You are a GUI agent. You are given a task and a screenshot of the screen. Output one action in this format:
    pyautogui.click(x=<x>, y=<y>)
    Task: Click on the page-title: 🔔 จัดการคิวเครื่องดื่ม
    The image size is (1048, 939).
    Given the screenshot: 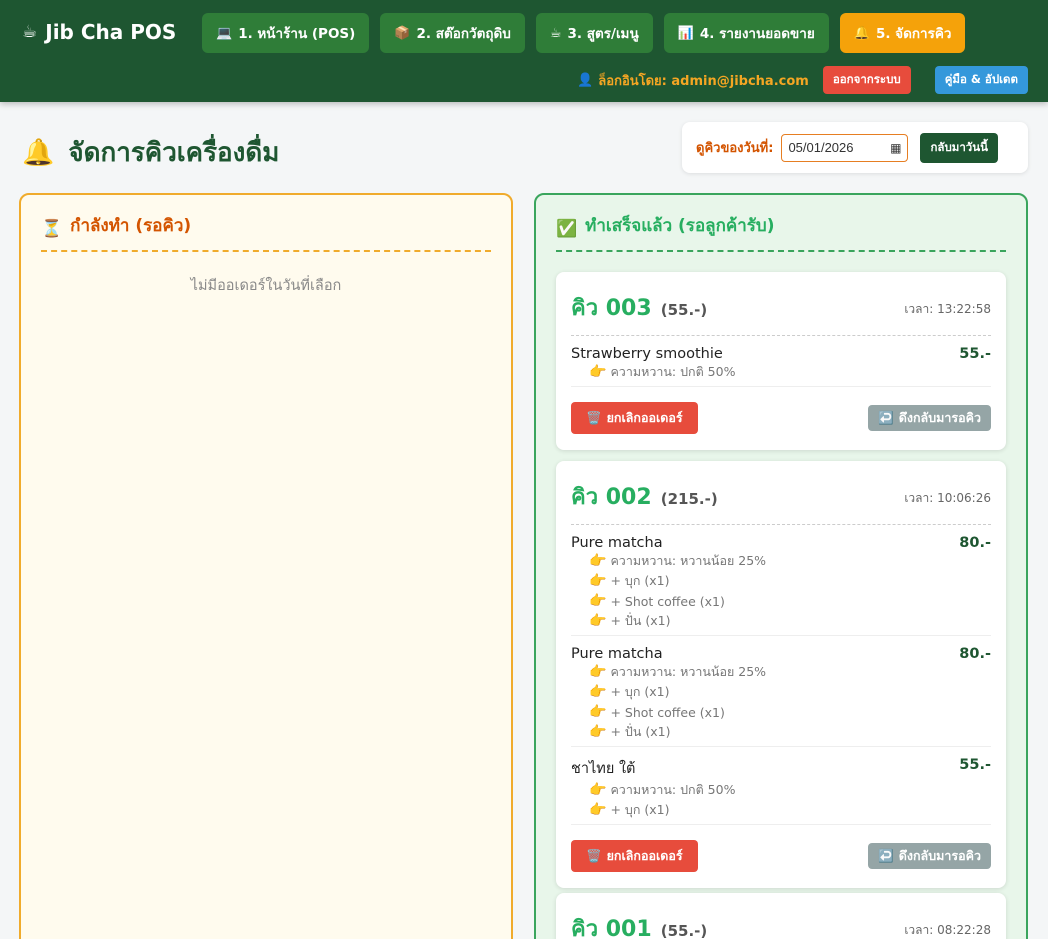 What is the action you would take?
    pyautogui.click(x=150, y=152)
    